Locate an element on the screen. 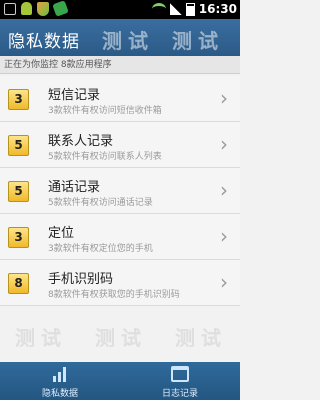 The width and height of the screenshot is (320, 400). item-title: 通话记录 is located at coordinates (74, 187).